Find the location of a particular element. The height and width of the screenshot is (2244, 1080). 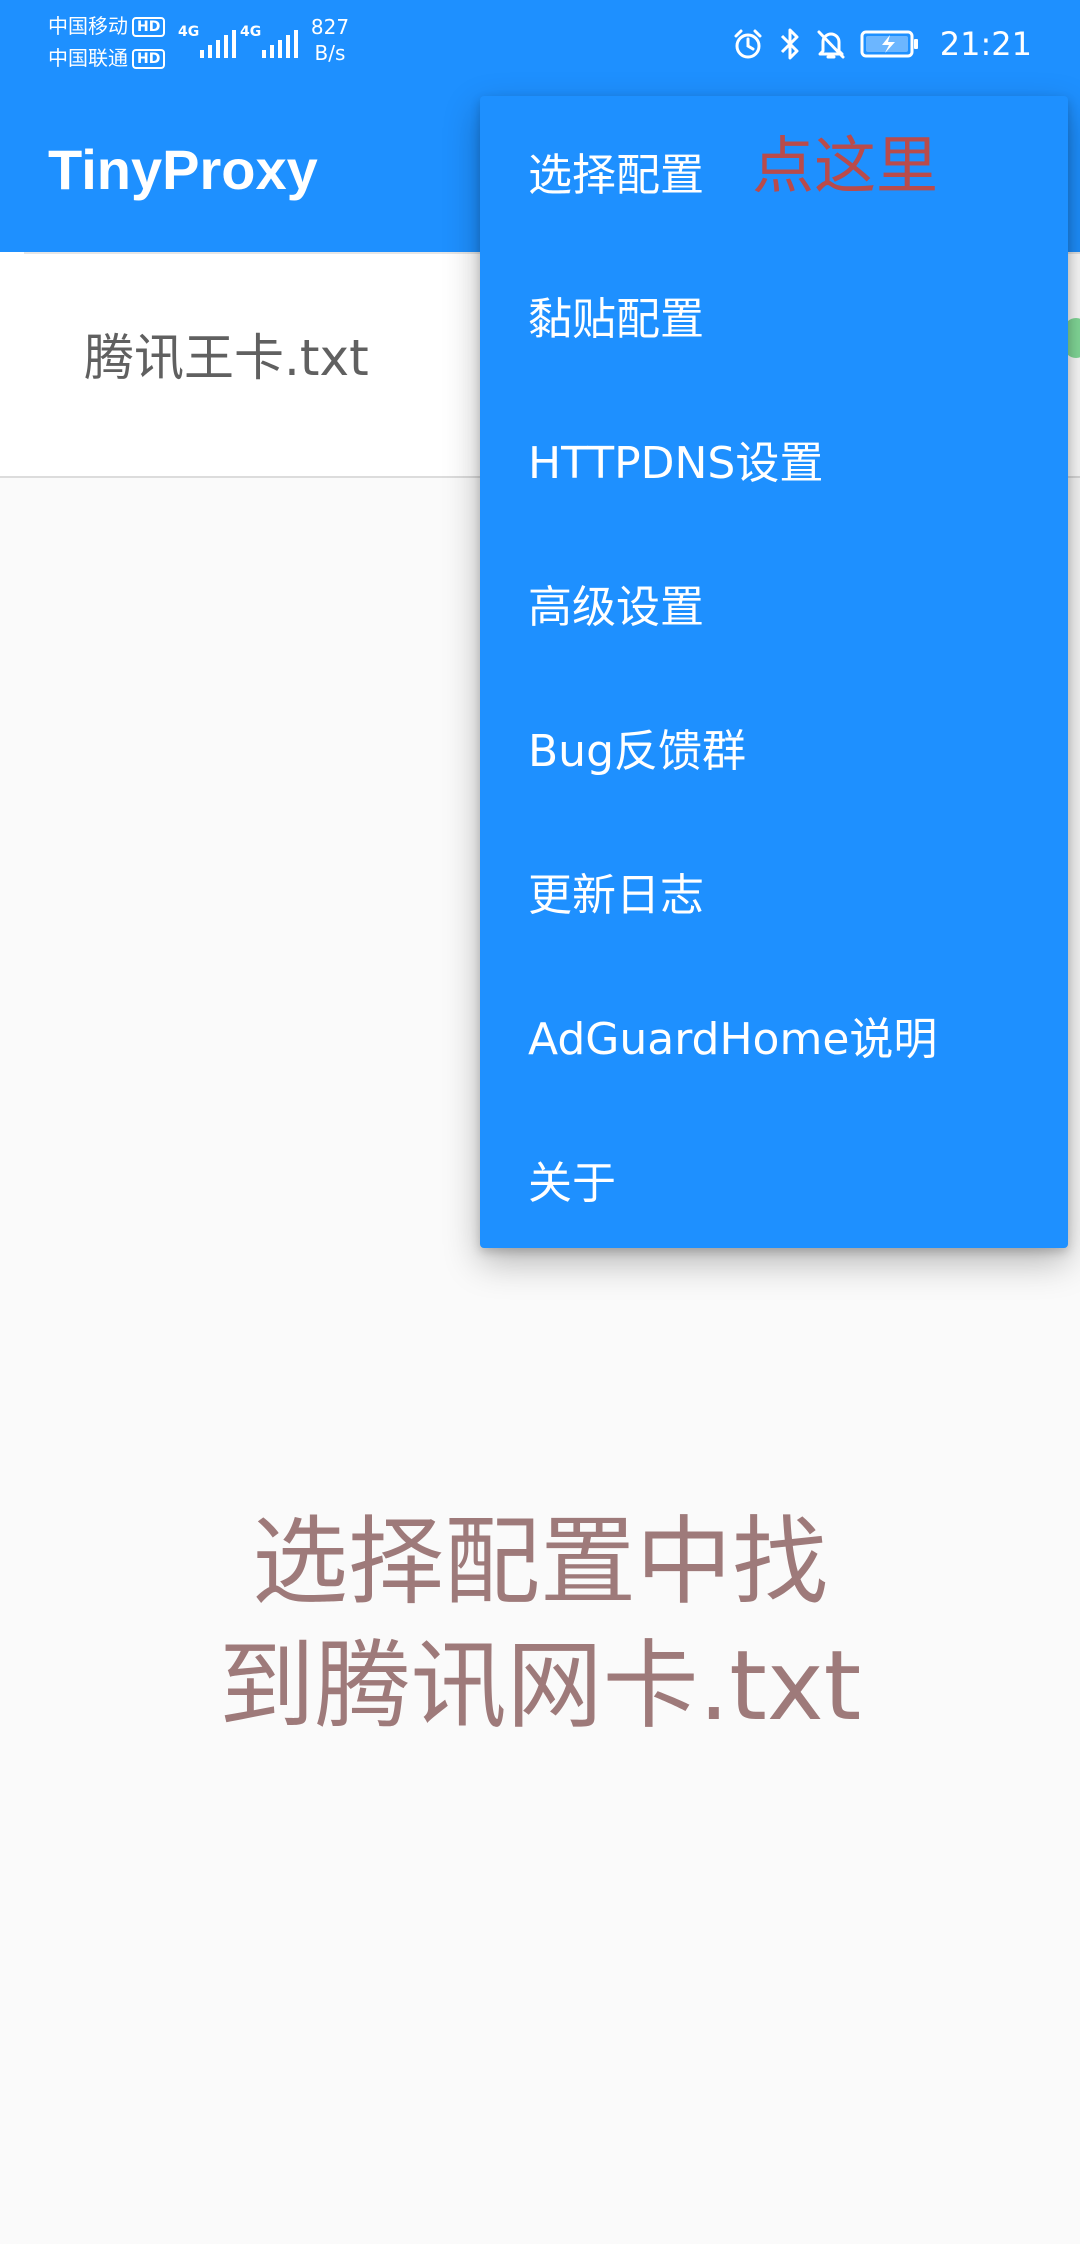

menu-item-bug-feedback-group: Bug反馈群 is located at coordinates (637, 747).